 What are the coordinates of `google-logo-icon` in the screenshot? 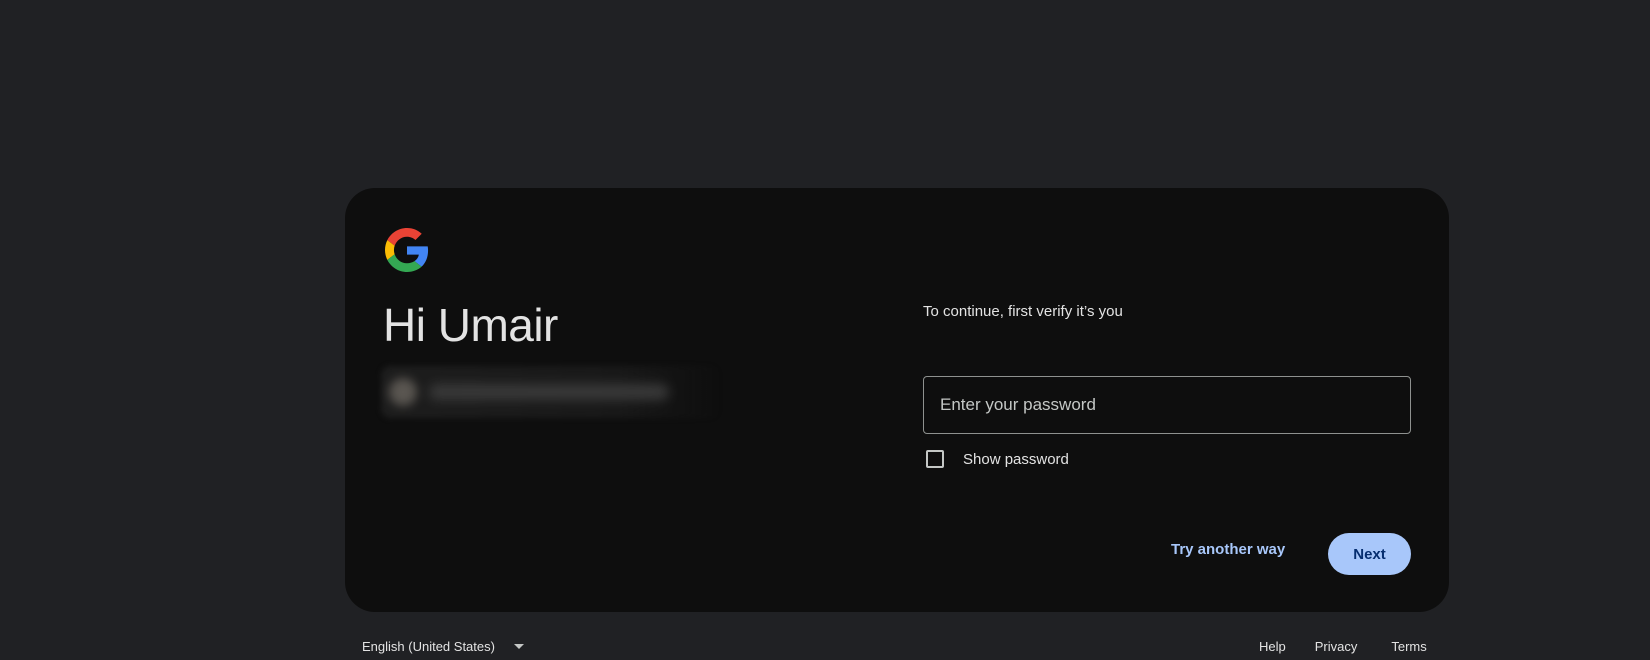 It's located at (407, 250).